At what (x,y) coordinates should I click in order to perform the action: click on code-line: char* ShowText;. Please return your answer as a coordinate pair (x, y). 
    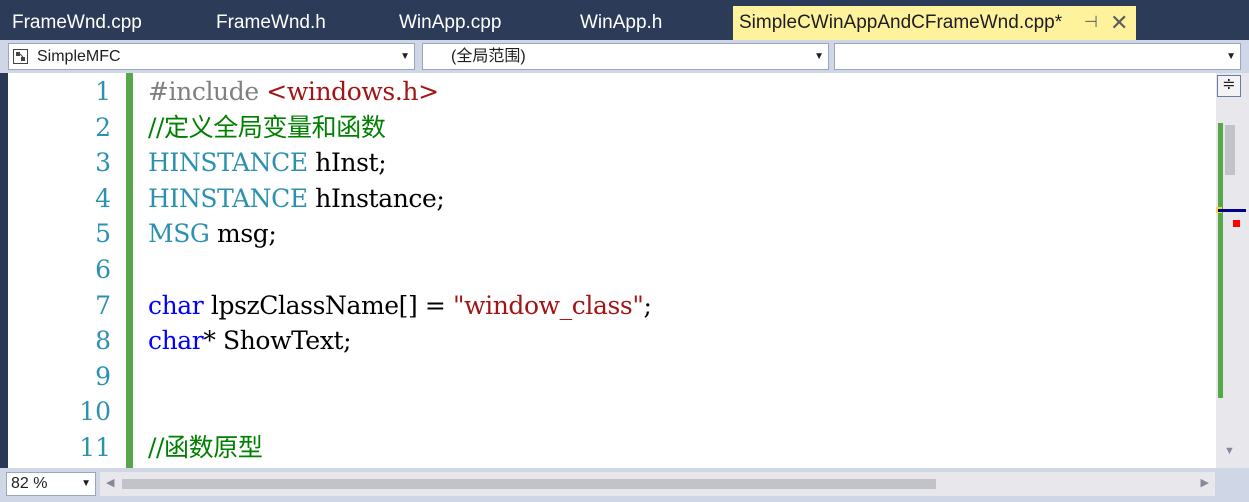
    Looking at the image, I should click on (250, 341).